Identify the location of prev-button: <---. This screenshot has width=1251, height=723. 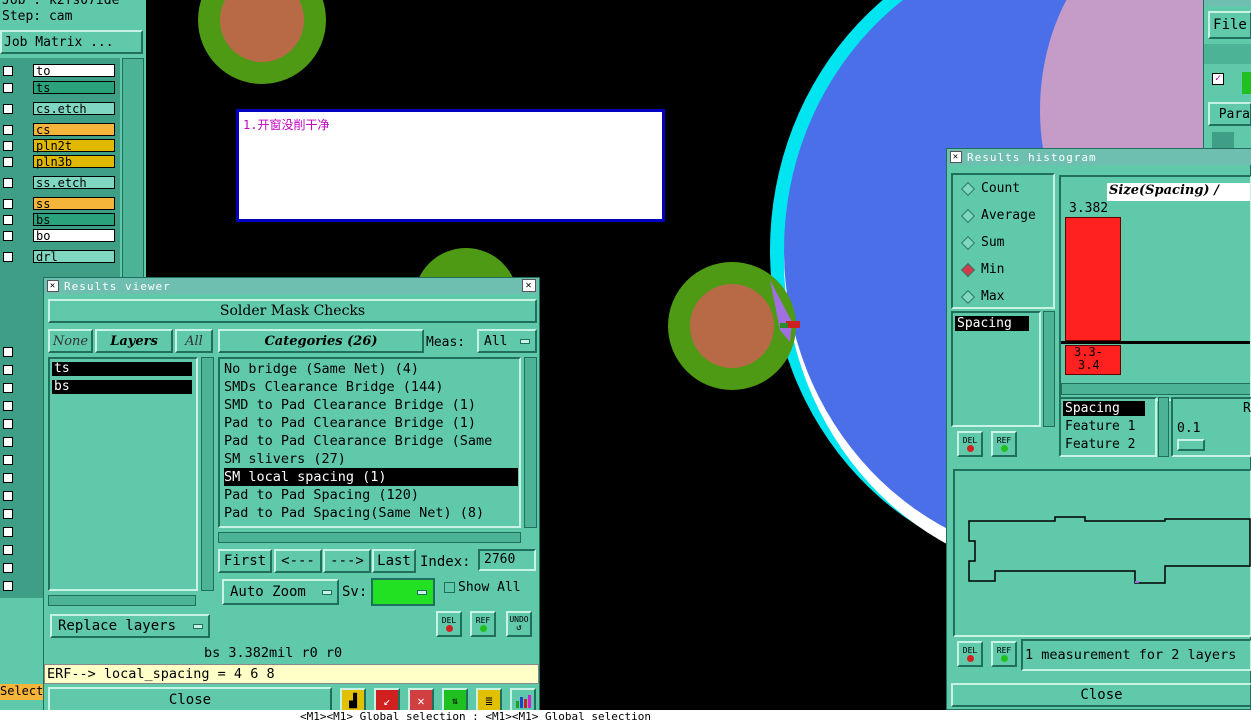
(298, 561).